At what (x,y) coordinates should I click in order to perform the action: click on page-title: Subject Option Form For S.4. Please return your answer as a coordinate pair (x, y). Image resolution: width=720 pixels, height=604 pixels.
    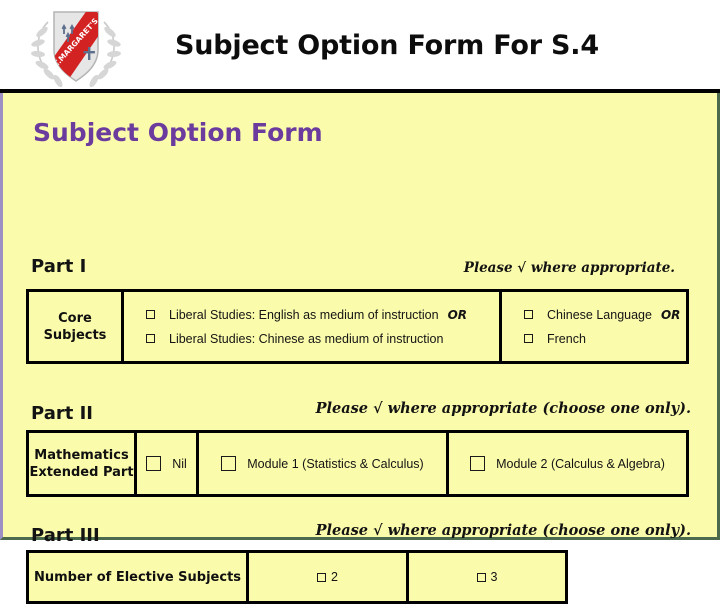
    Looking at the image, I should click on (387, 45).